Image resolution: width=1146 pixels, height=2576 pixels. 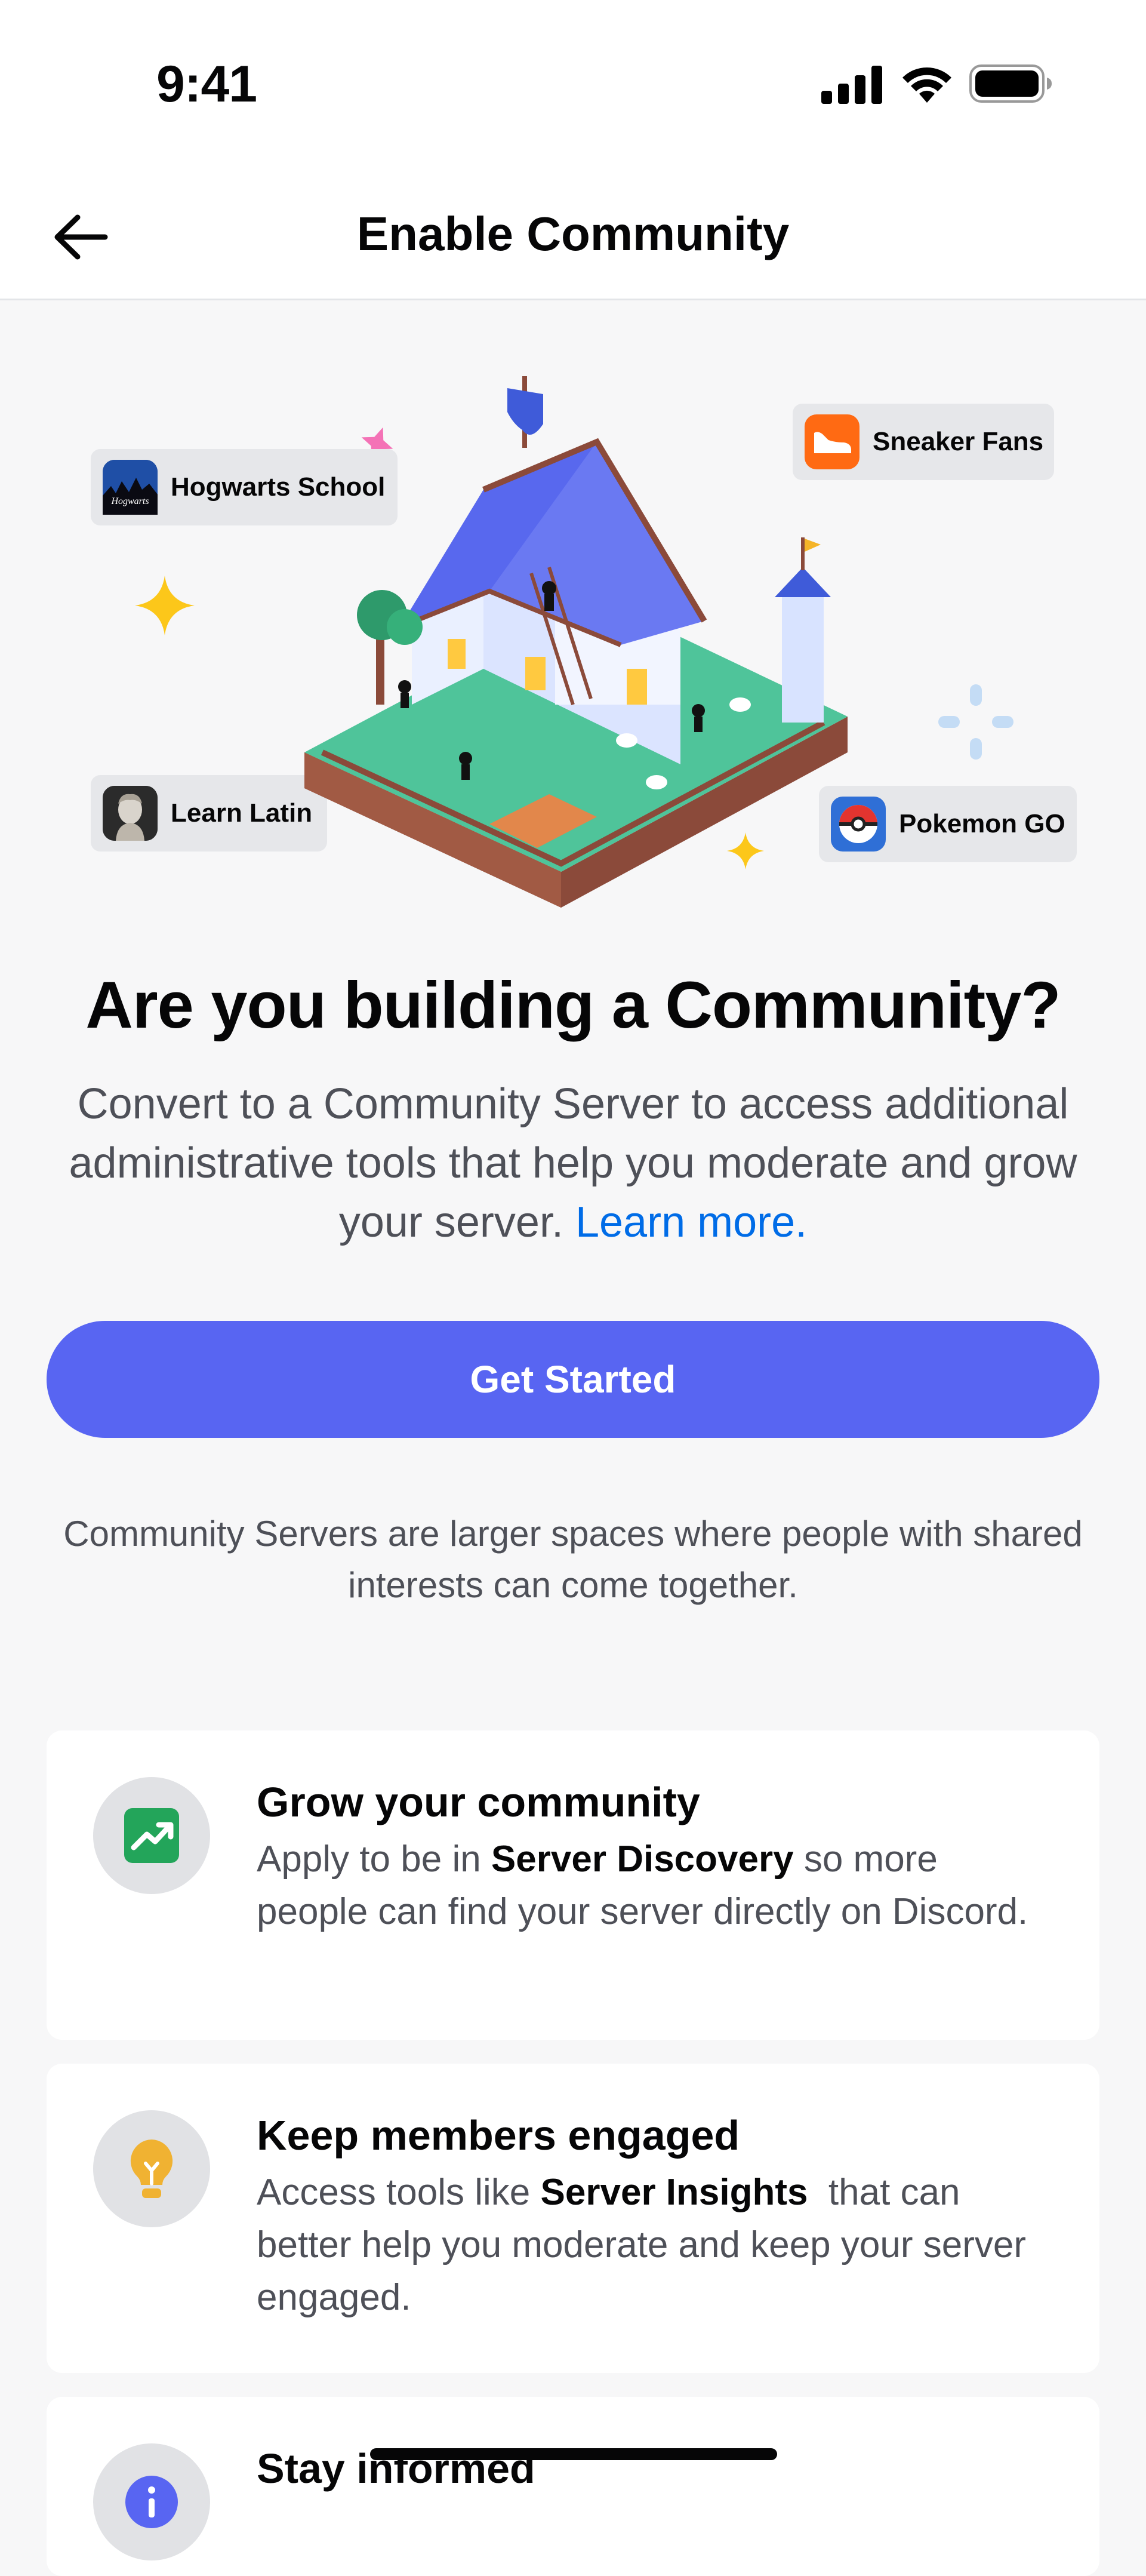 I want to click on learn-more-link: Learn more., so click(x=691, y=1222).